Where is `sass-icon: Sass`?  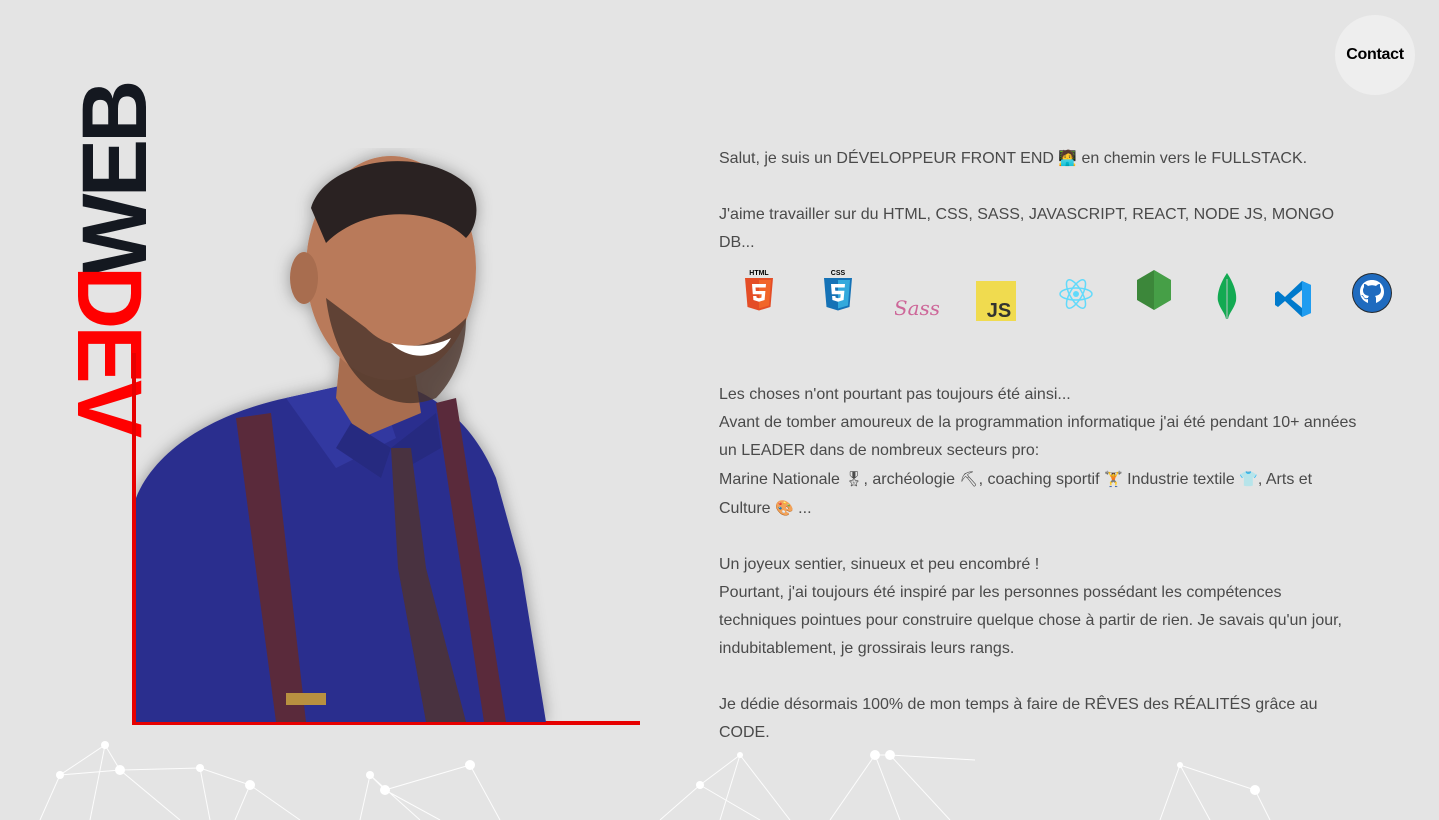 sass-icon: Sass is located at coordinates (917, 308).